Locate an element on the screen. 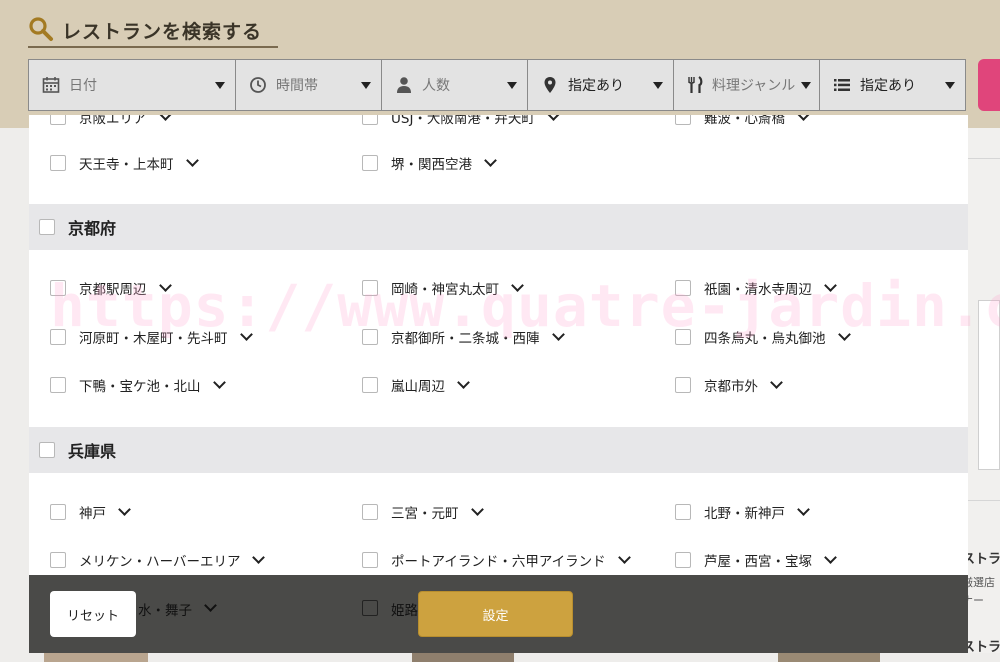 This screenshot has height=662, width=1000. area-option-label: ポートアイランド・六甲アイランド is located at coordinates (498, 562).